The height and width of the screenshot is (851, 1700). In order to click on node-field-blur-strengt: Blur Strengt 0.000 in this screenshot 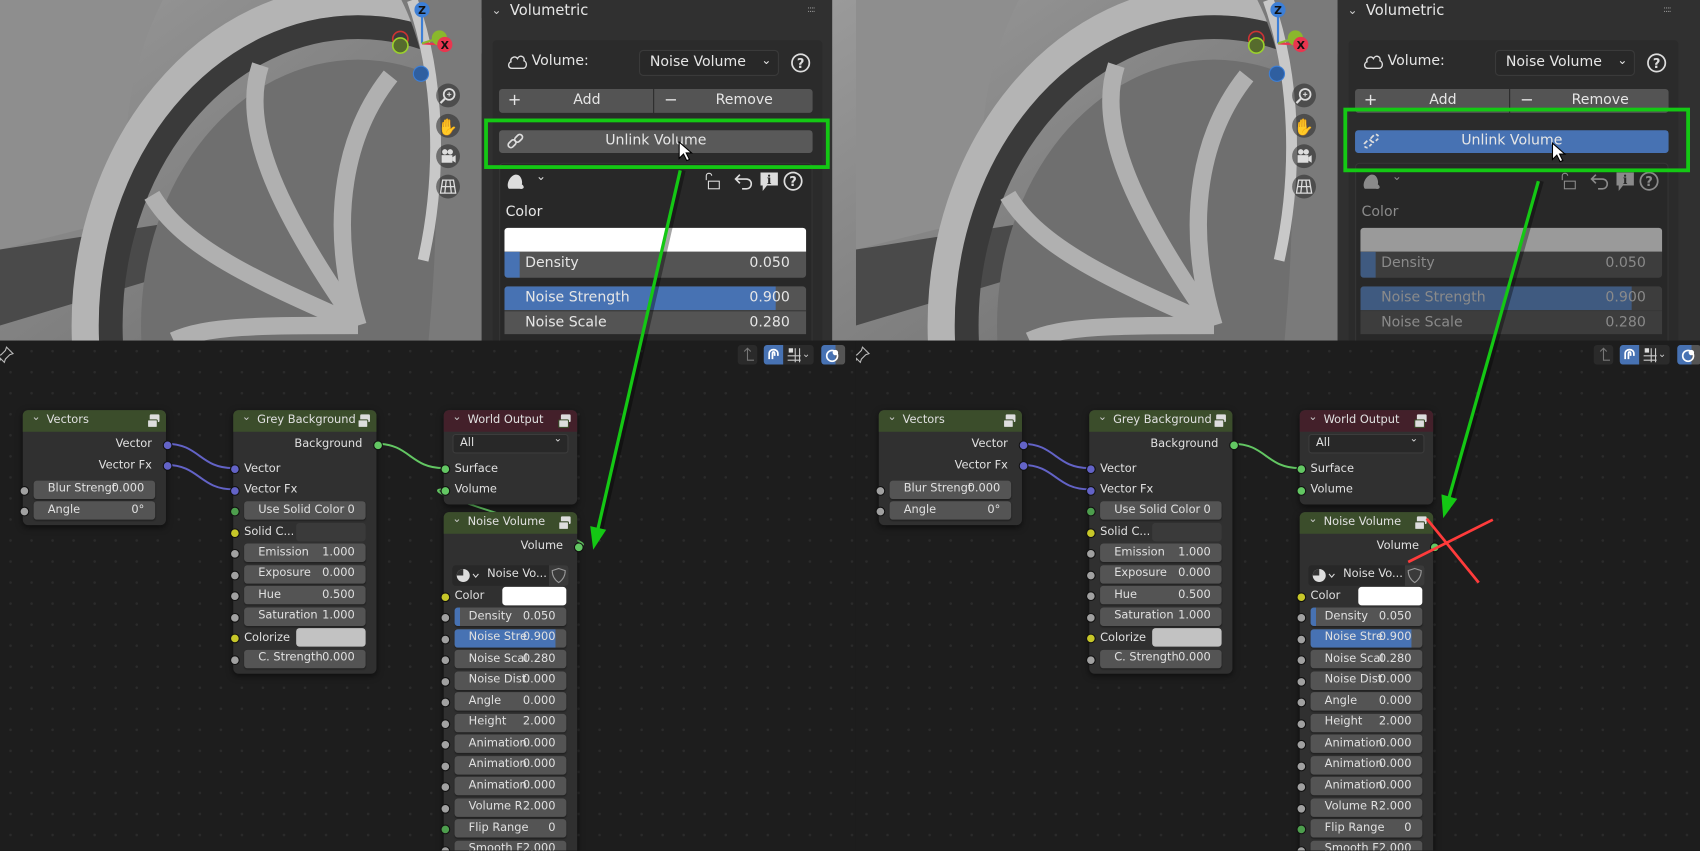, I will do `click(94, 489)`.